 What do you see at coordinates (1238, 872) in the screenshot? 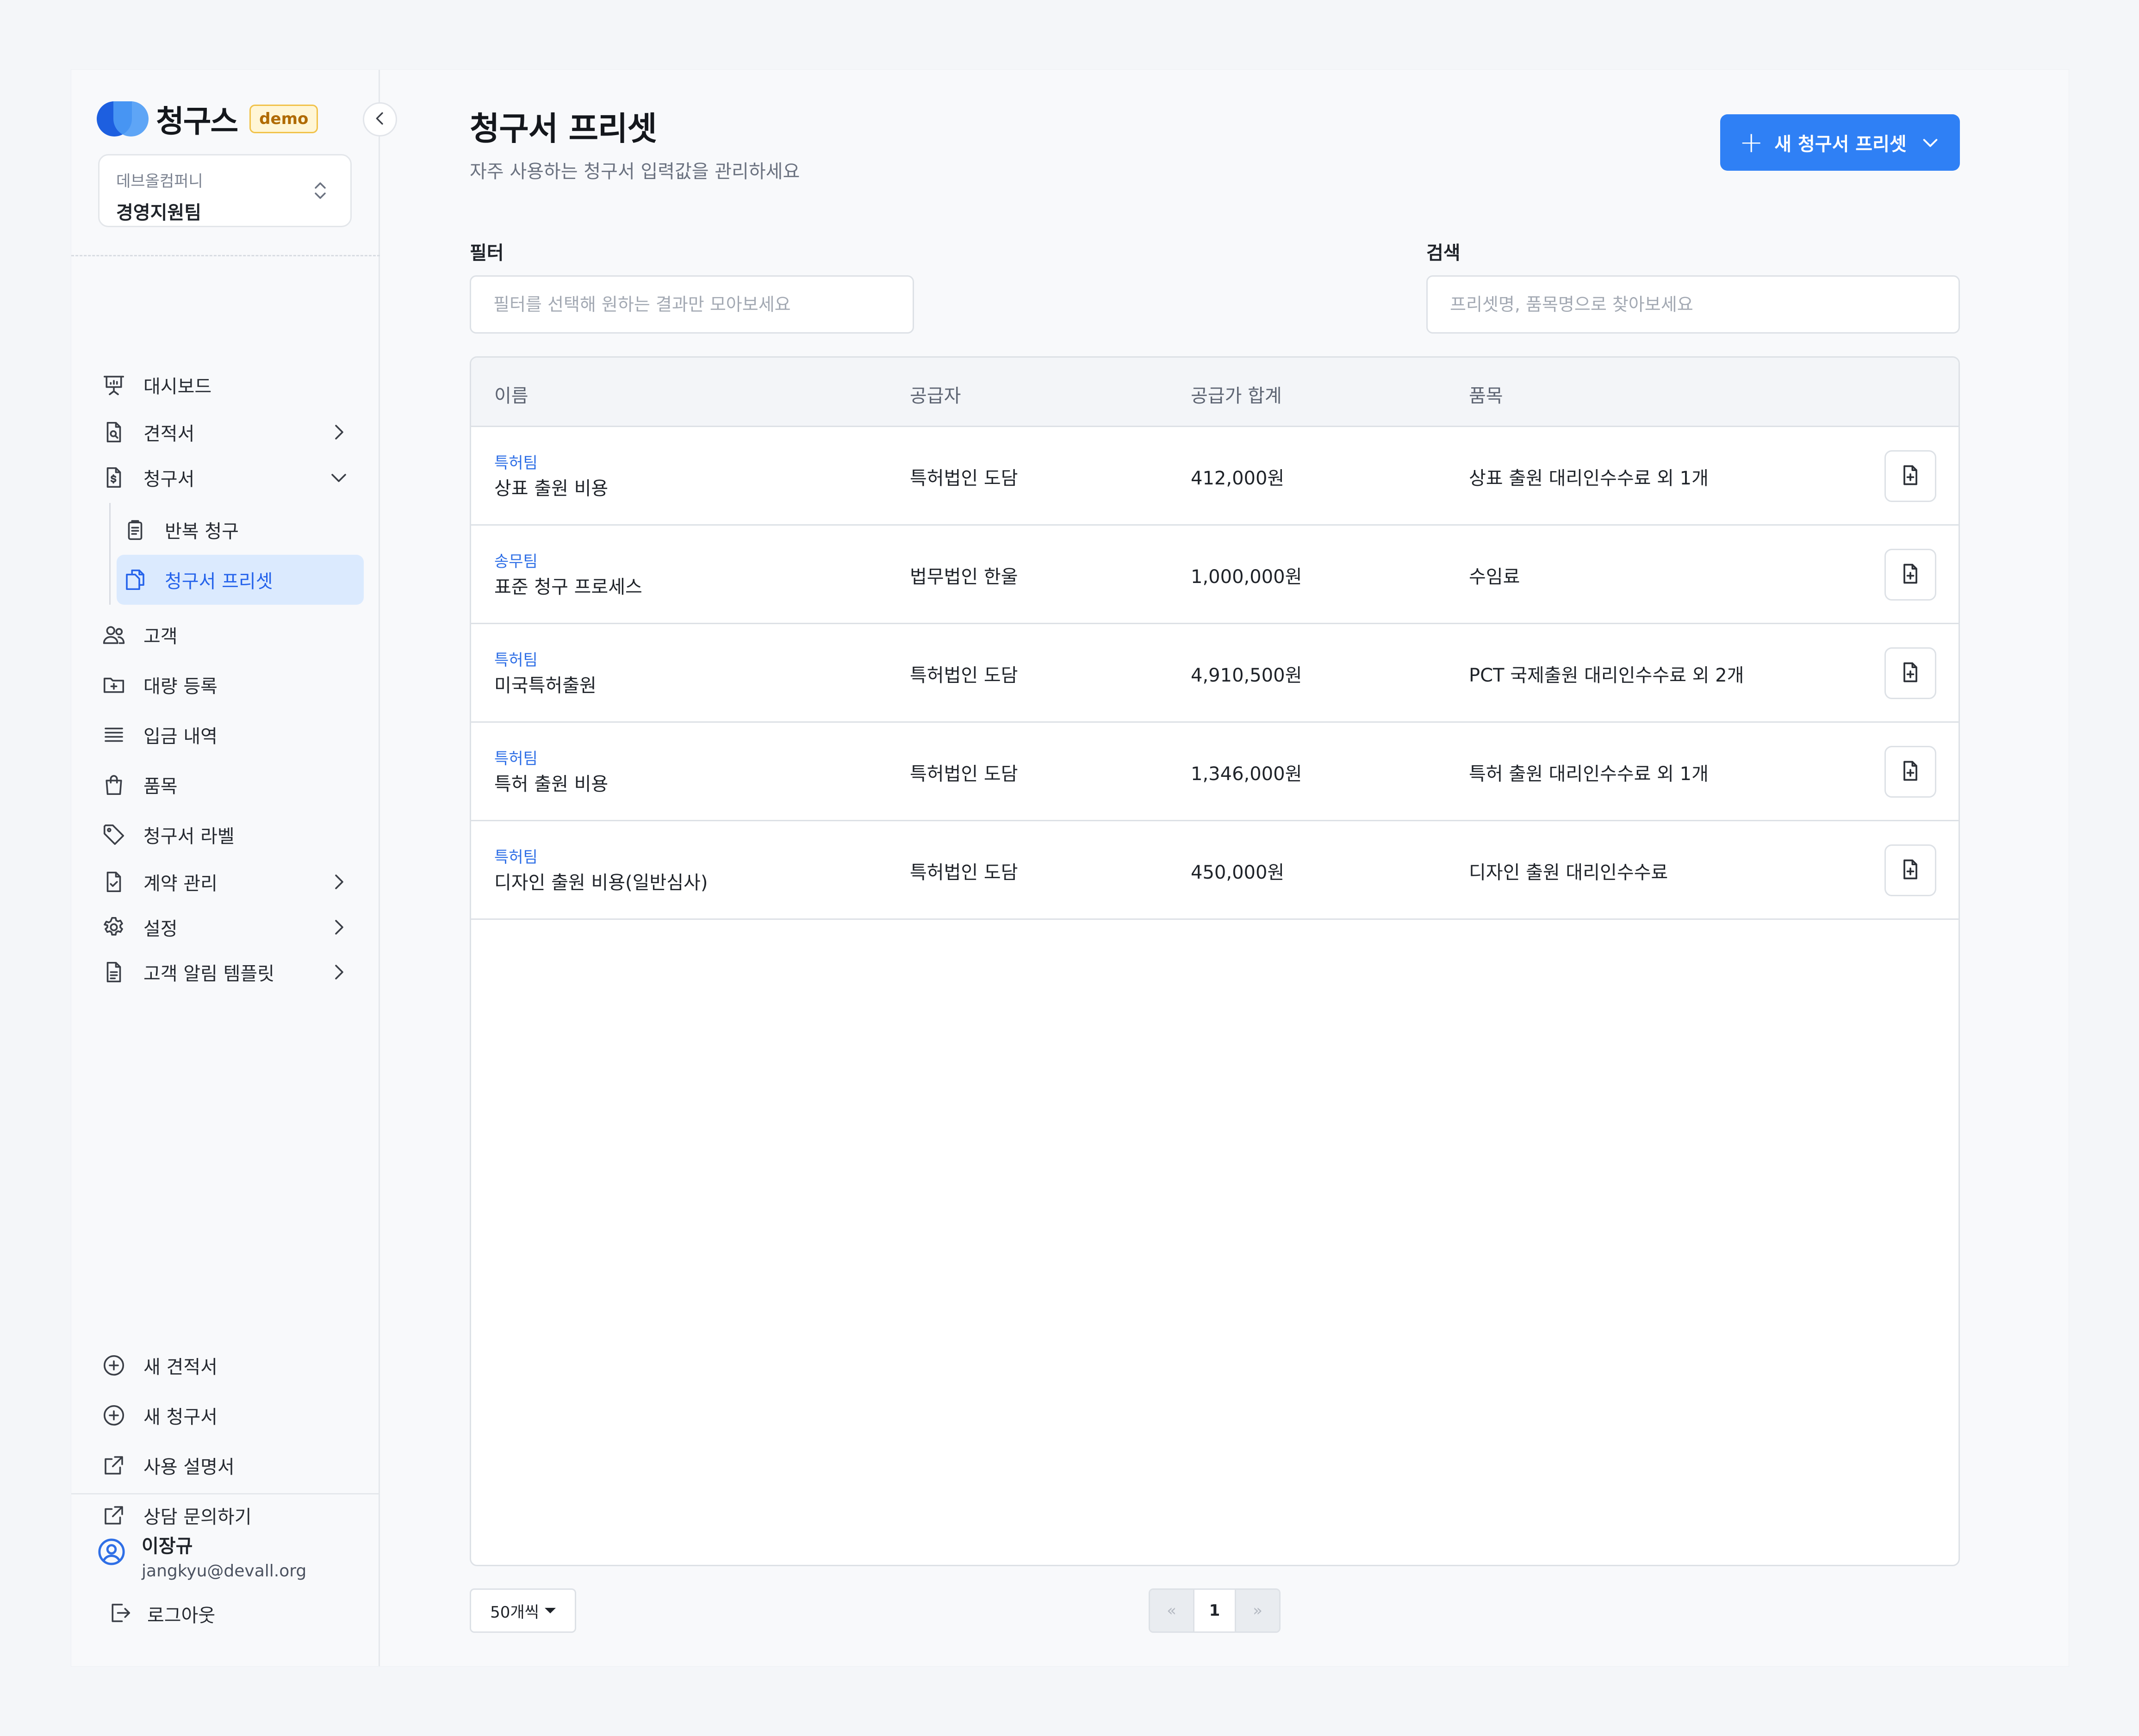
I see `preset-total: 450,000원` at bounding box center [1238, 872].